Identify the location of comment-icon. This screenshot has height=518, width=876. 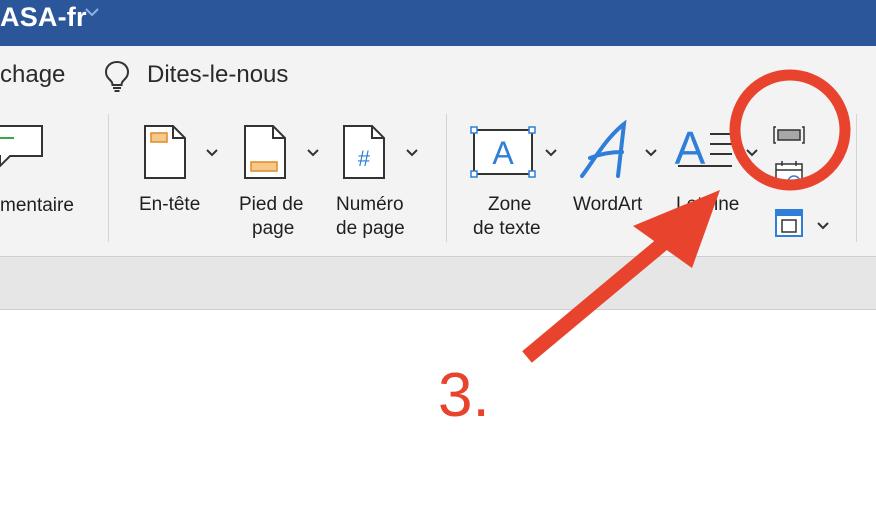
(23, 146).